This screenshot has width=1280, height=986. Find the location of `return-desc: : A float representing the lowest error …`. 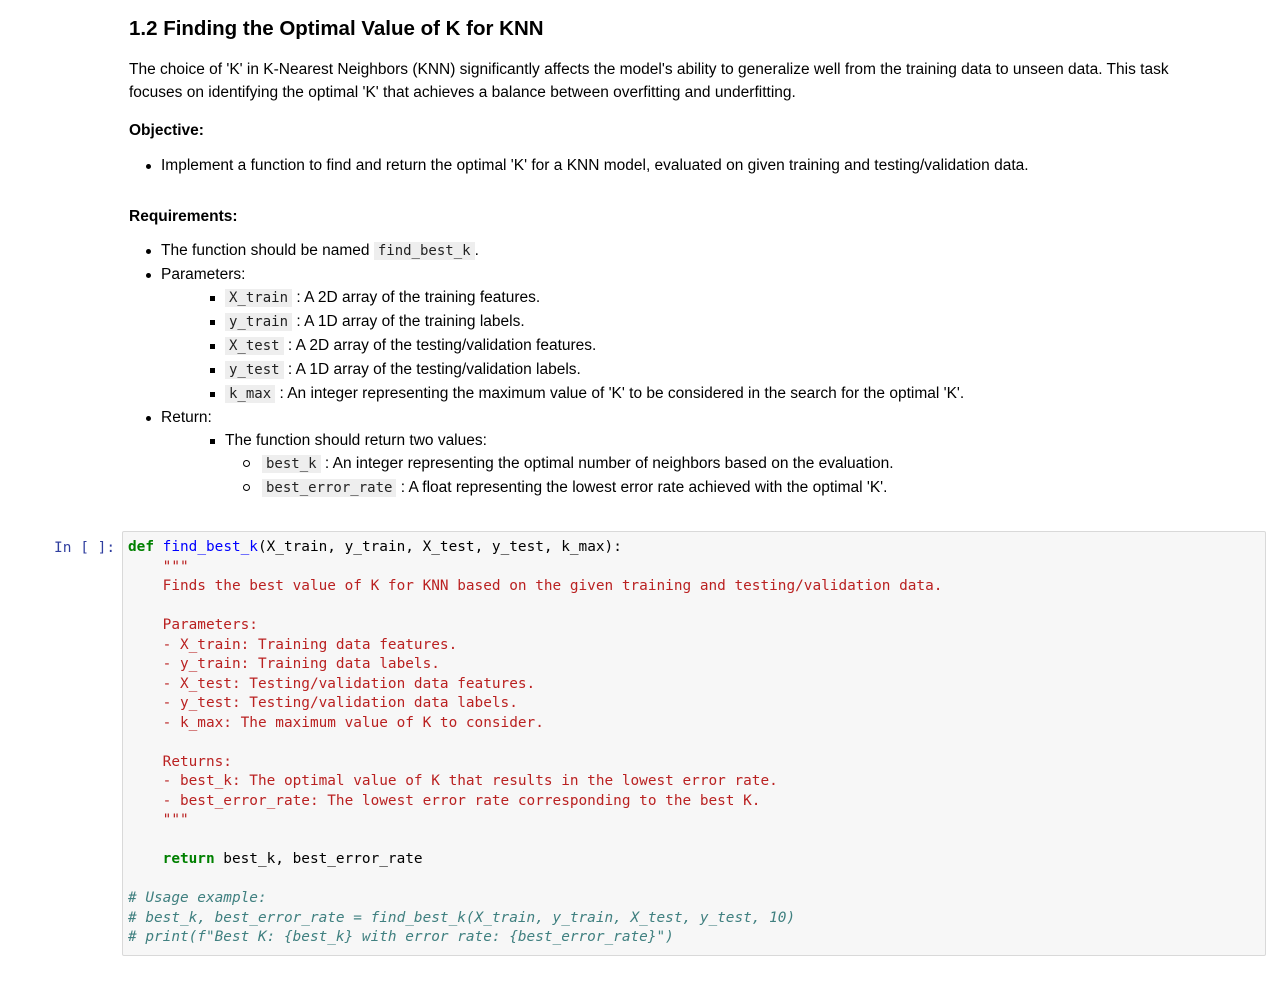

return-desc: : A float representing the lowest error … is located at coordinates (642, 487).